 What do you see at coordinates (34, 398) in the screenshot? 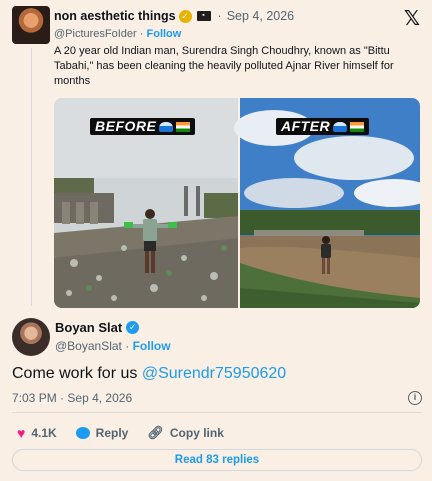
I see `post-time: 7:03 PM` at bounding box center [34, 398].